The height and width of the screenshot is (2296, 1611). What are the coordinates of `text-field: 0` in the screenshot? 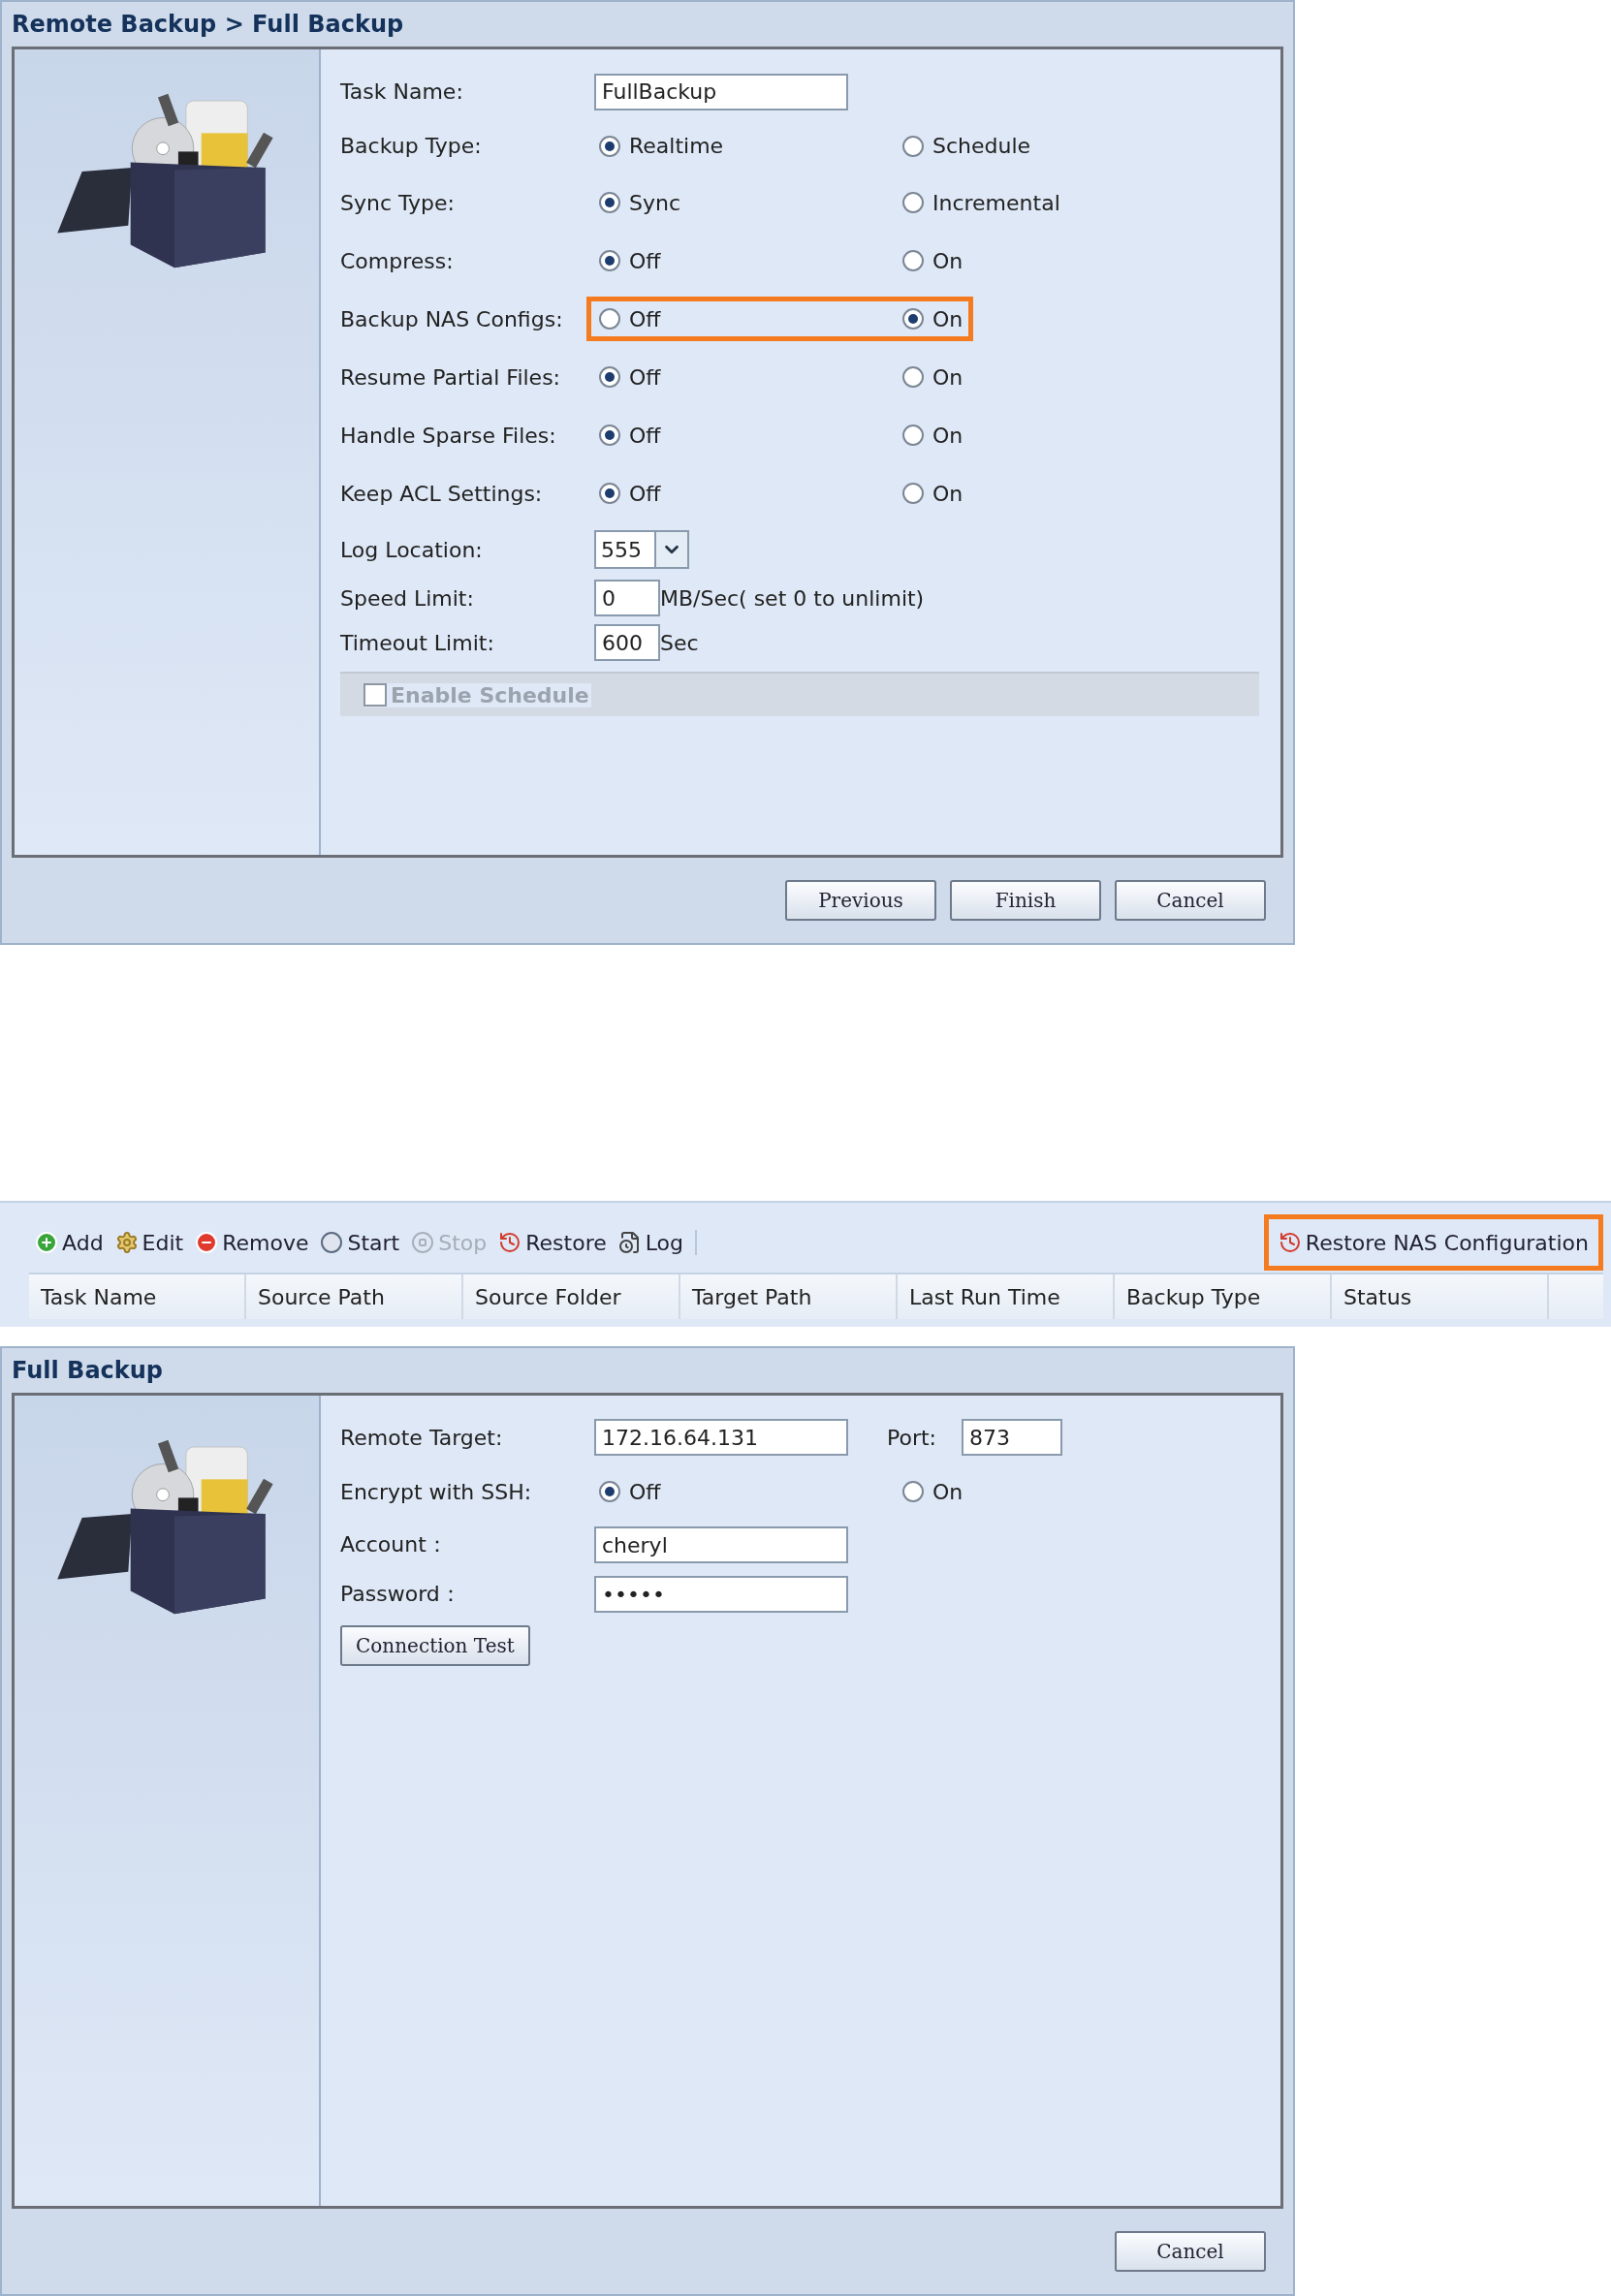 It's located at (627, 598).